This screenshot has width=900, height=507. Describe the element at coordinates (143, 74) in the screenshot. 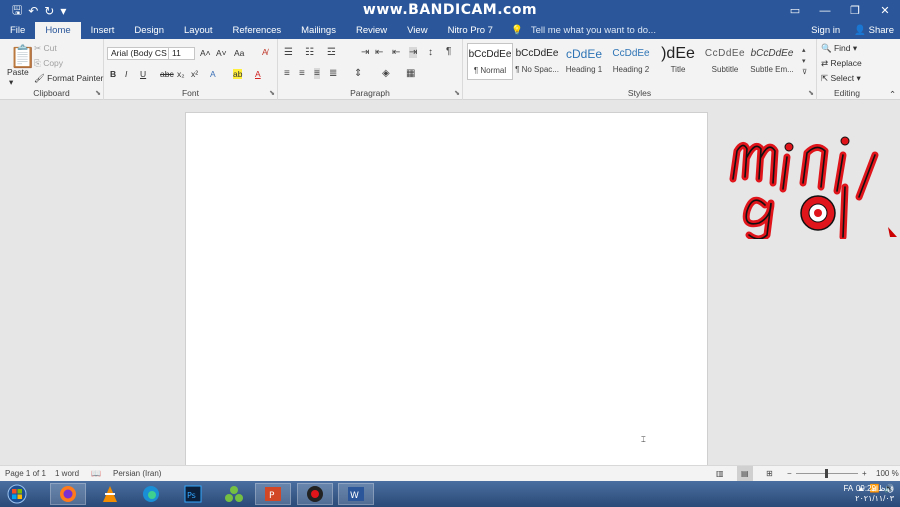

I see `underline-button: U` at that location.